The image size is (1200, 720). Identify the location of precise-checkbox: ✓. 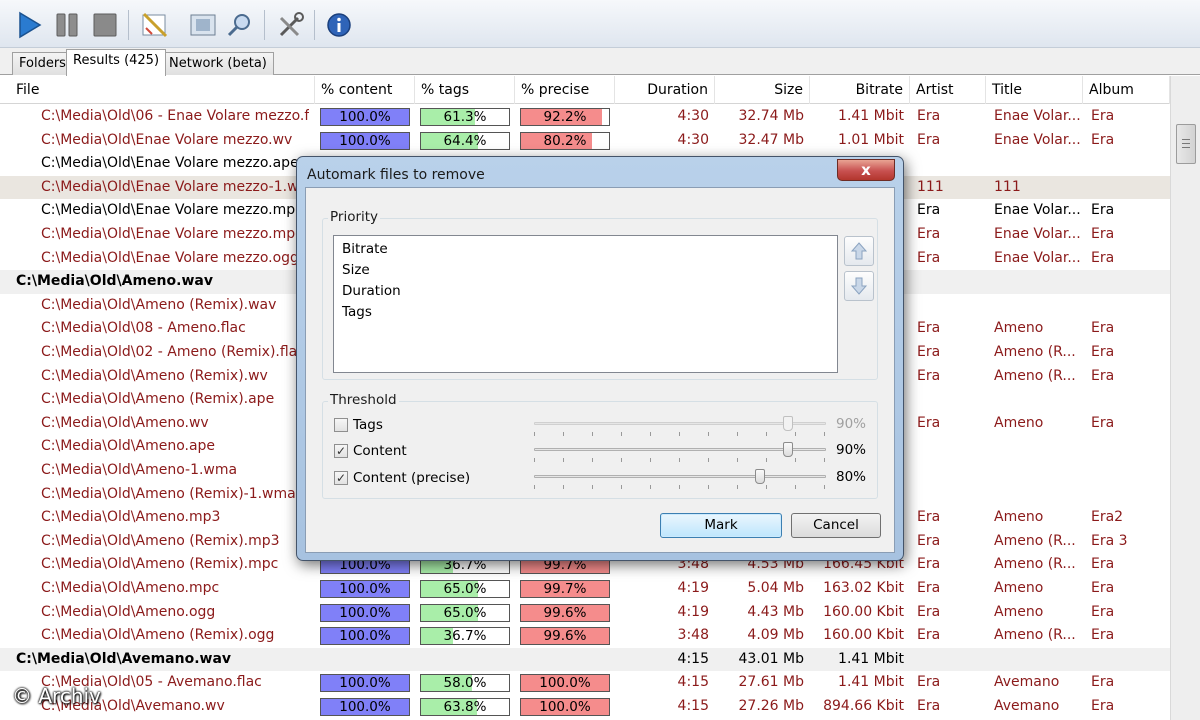
(341, 478).